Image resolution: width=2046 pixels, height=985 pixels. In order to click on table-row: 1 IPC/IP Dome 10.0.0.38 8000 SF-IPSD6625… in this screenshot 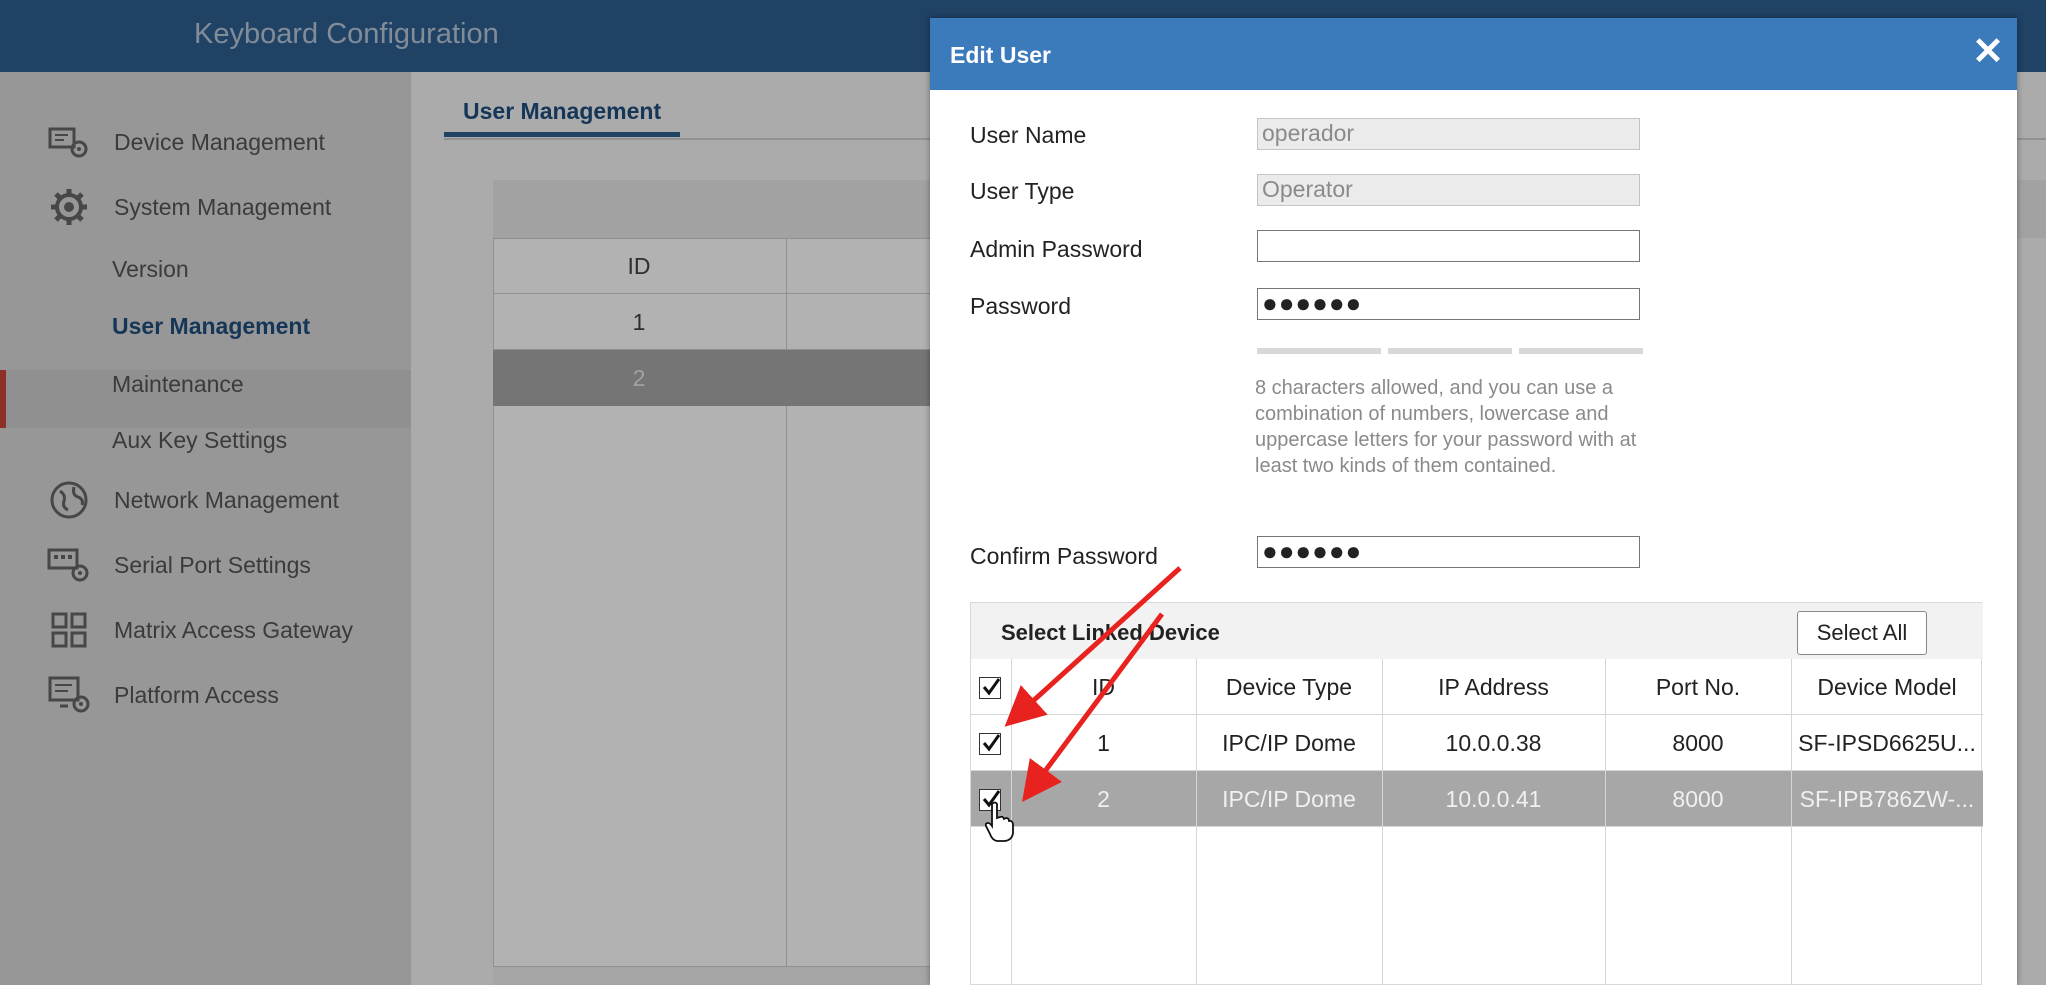, I will do `click(1477, 743)`.